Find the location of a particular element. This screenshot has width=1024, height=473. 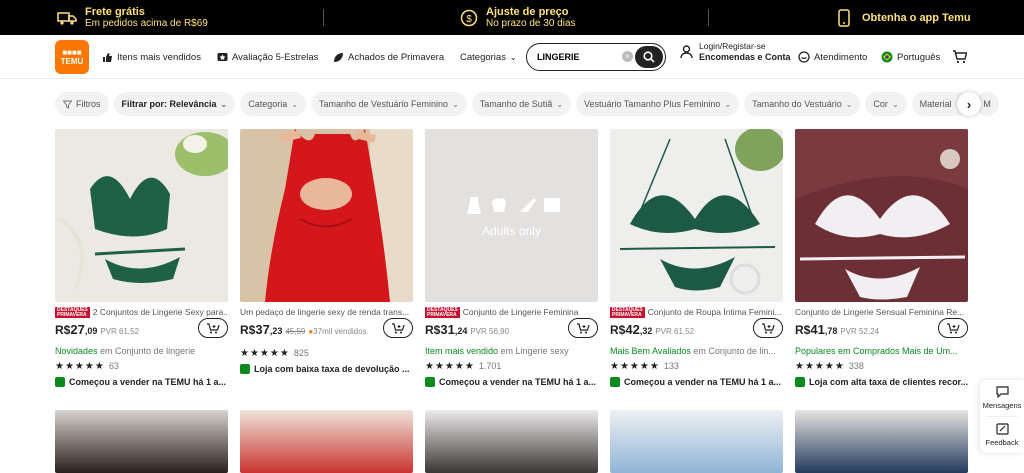

search-button is located at coordinates (649, 57).